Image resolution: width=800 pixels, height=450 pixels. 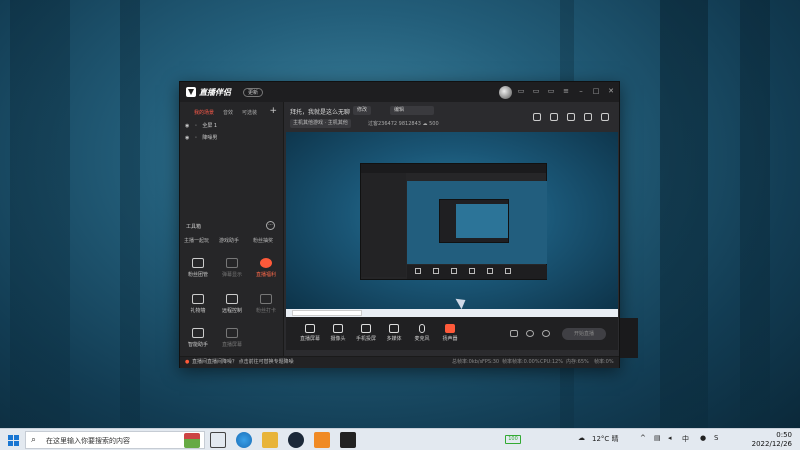 I want to click on sogou-icon: S, so click(x=716, y=438).